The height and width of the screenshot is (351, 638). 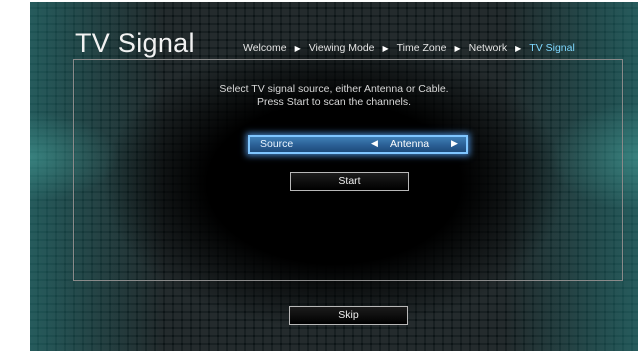 What do you see at coordinates (552, 48) in the screenshot?
I see `breadcrumb-item-tv-signal: TV Signal` at bounding box center [552, 48].